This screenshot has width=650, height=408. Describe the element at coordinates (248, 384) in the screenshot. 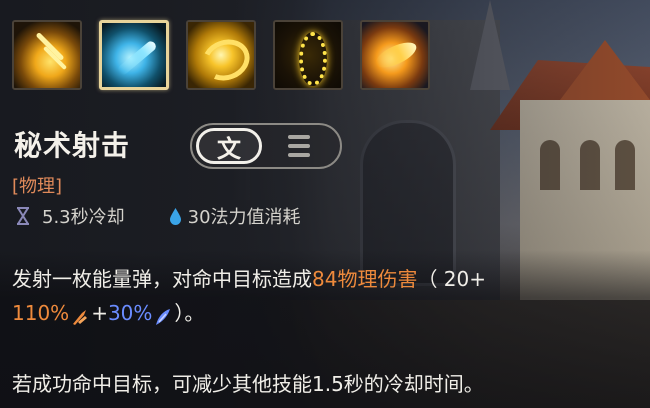

I see `description-line-3: 若成功命中目标，可减少其他技能1.5秒的冷却时间。` at that location.